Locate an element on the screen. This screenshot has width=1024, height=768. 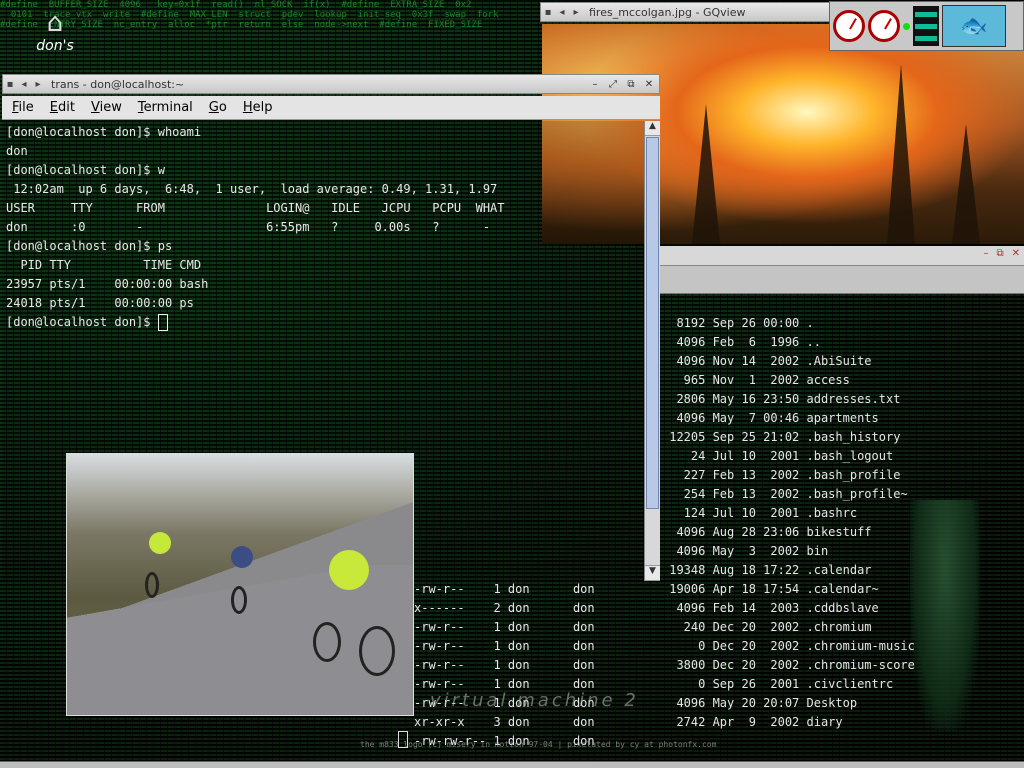
gqview-titlebar: ▪ ◂ ▸ fires_mccolgan.jpg - GQview is located at coordinates (686, 12).